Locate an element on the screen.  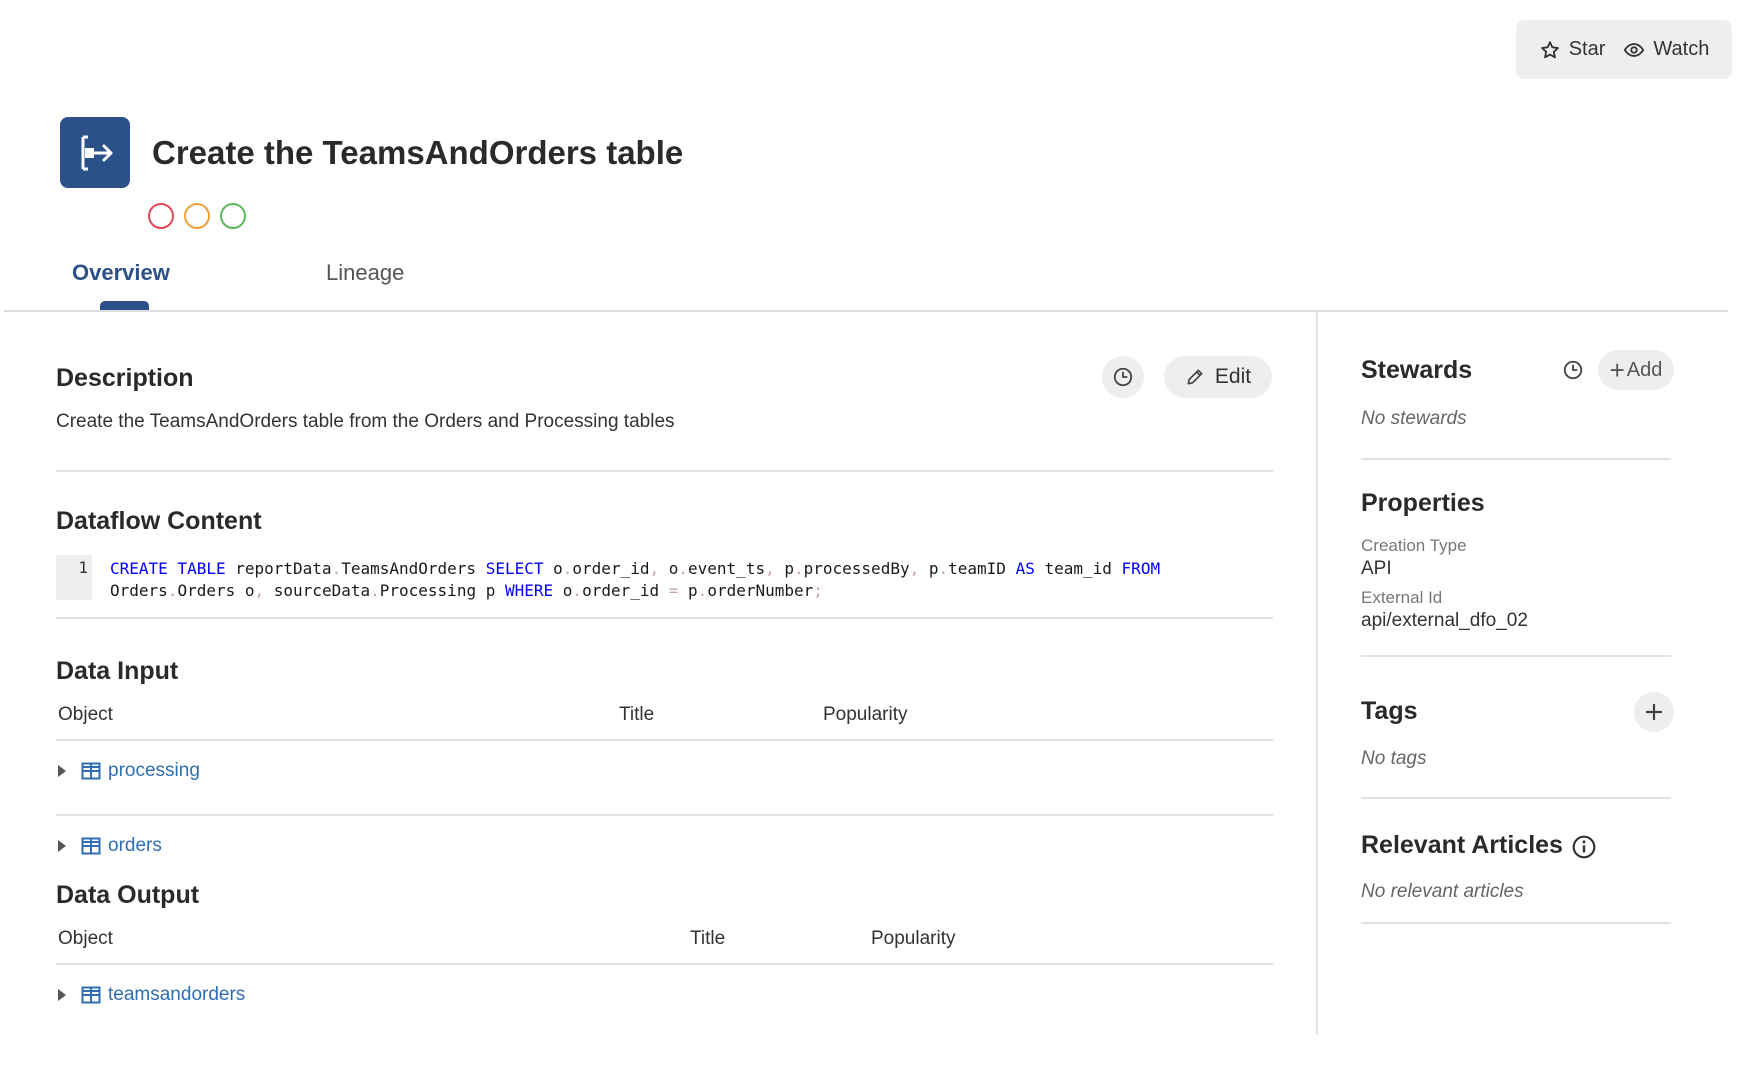
tab-overview: Overview is located at coordinates (121, 273).